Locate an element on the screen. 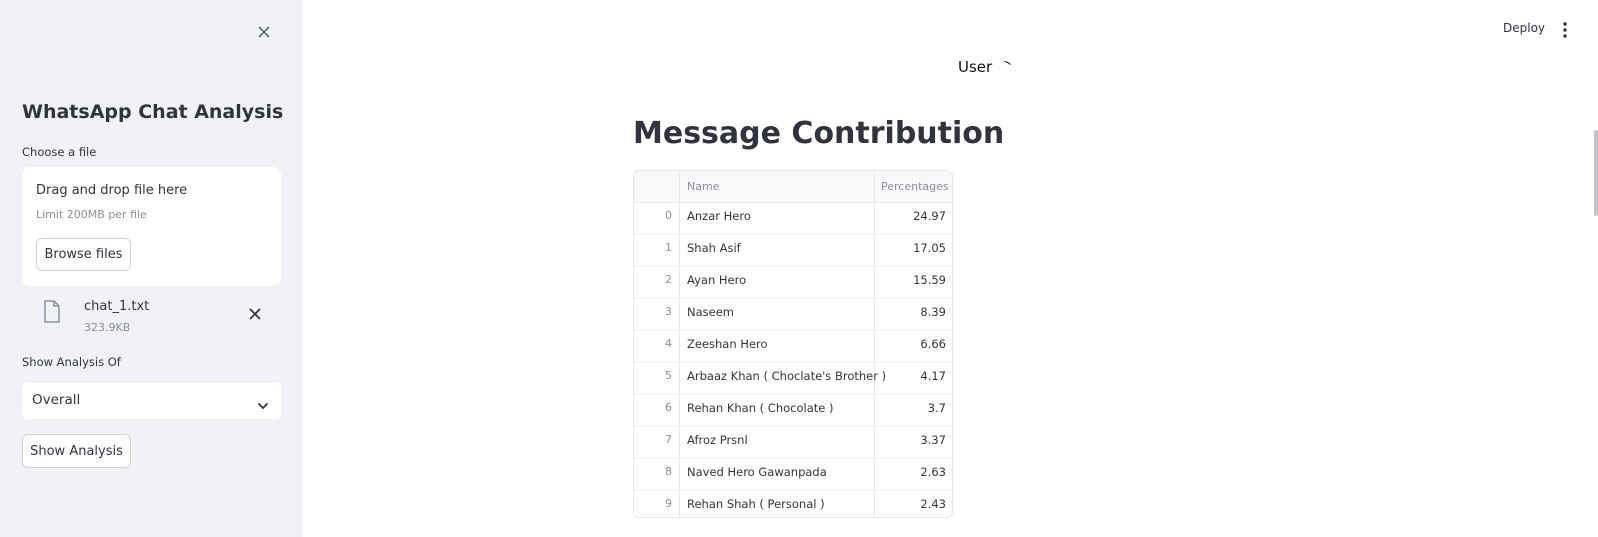  main-menu-icon is located at coordinates (1565, 30).